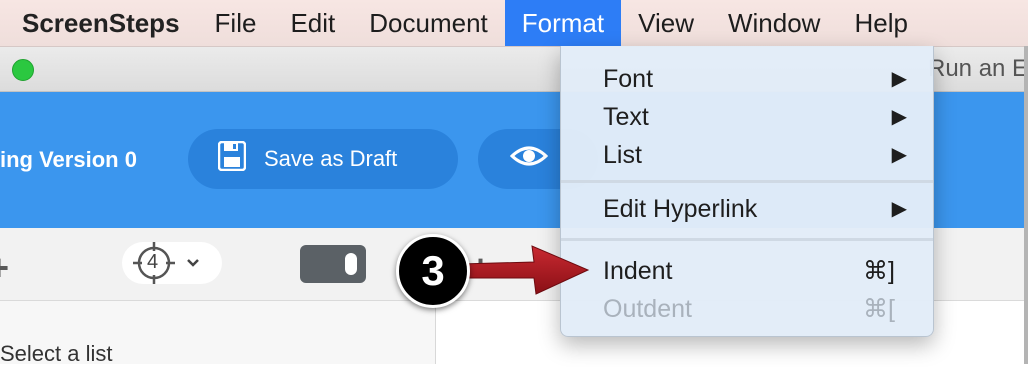 This screenshot has height=367, width=1028. Describe the element at coordinates (638, 271) in the screenshot. I see `indent-item-label: Indent` at that location.